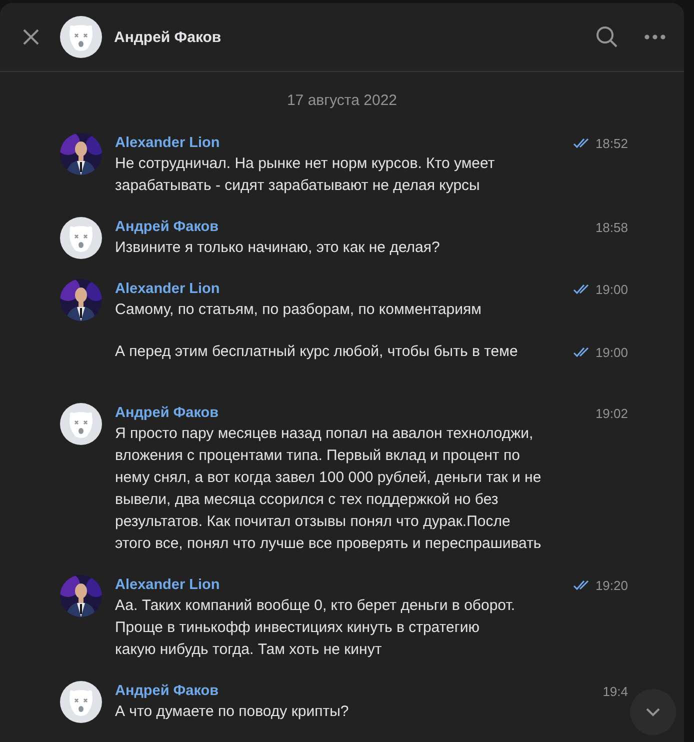 The width and height of the screenshot is (694, 742). I want to click on more-icon, so click(655, 37).